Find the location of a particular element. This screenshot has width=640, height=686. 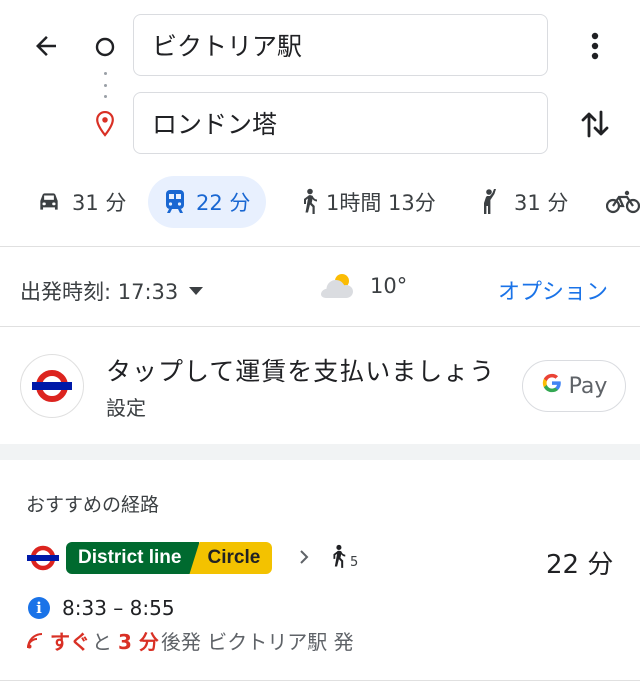

gpay-label: Pay is located at coordinates (588, 386).